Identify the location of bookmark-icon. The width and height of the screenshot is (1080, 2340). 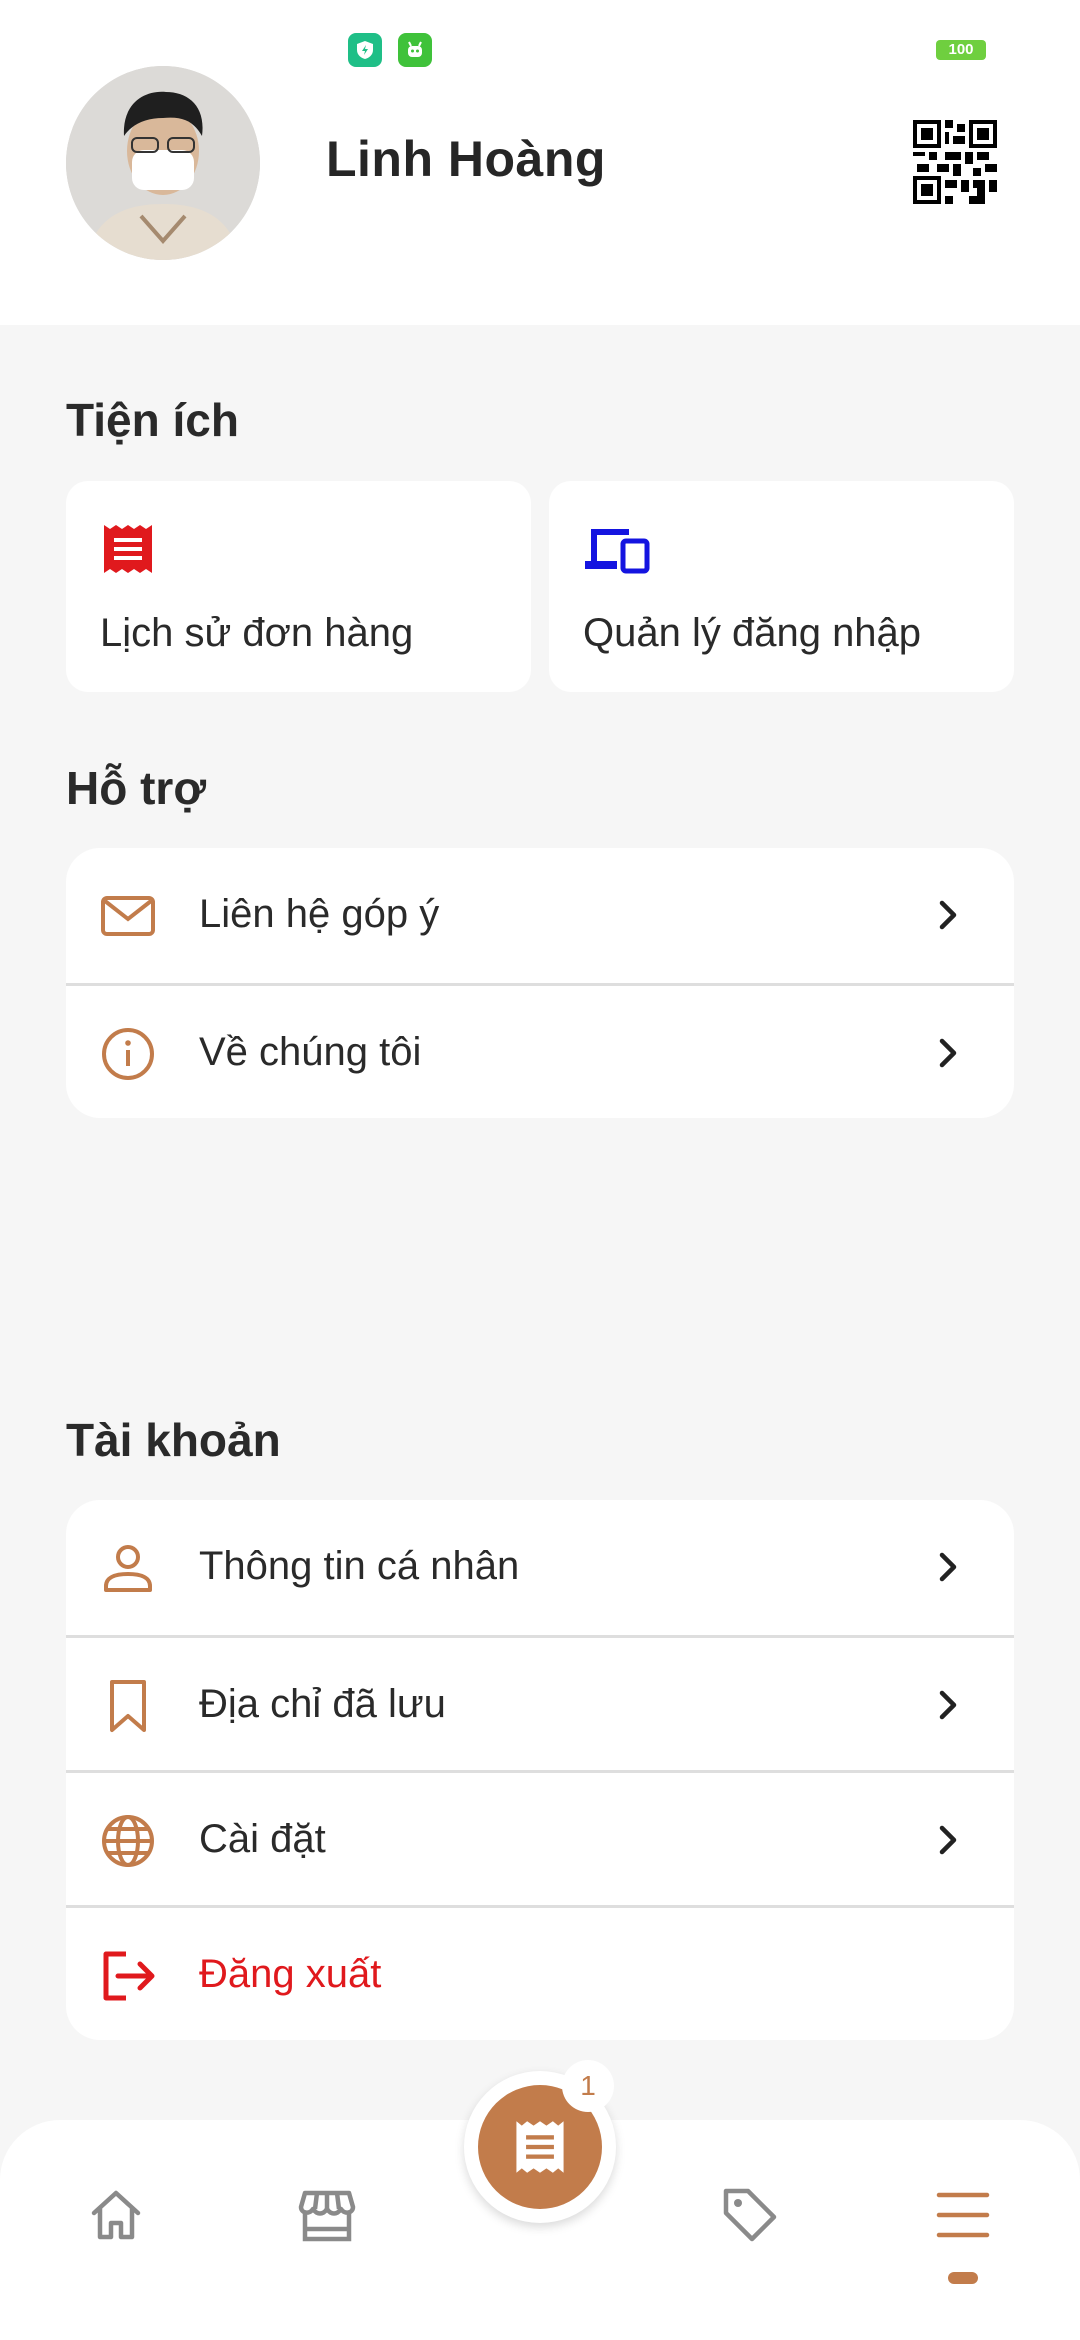
(128, 1706).